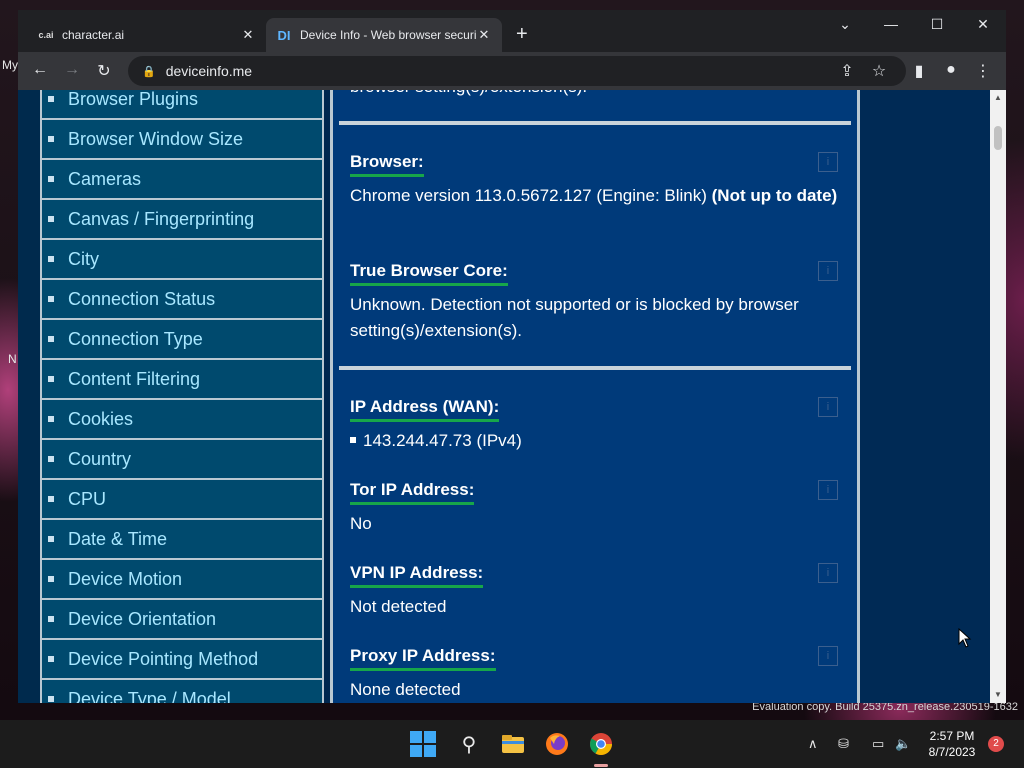  Describe the element at coordinates (142, 619) in the screenshot. I see `sidebar-item-label: Device Orientation` at that location.